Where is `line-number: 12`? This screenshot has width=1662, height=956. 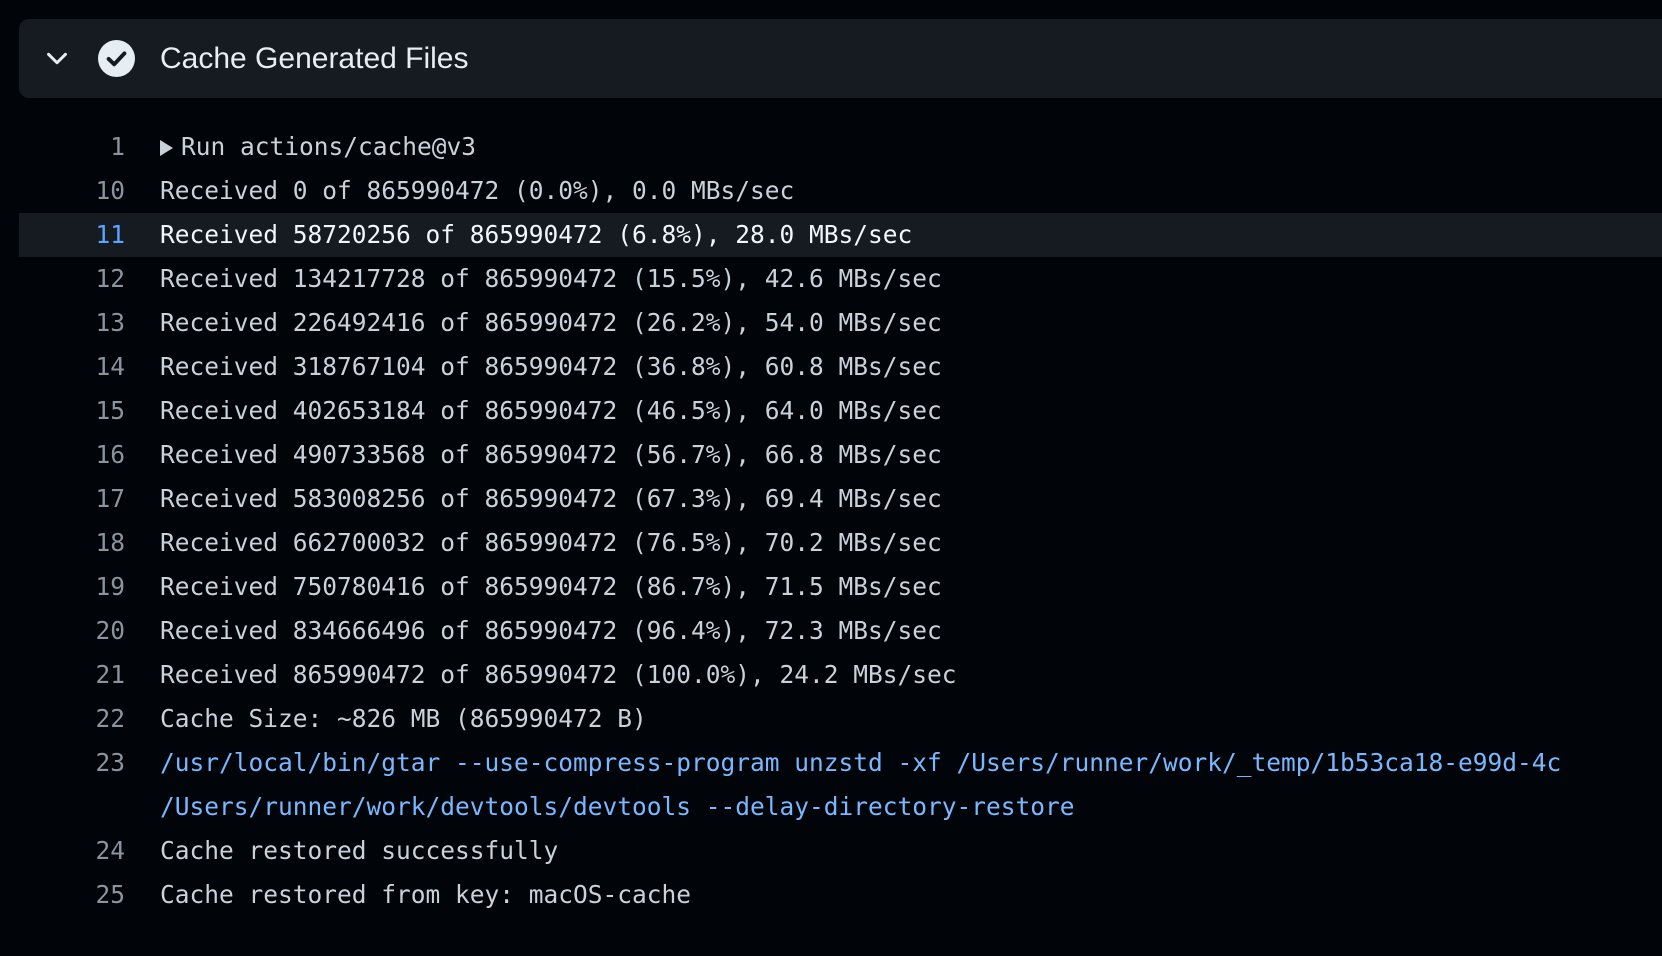
line-number: 12 is located at coordinates (72, 279).